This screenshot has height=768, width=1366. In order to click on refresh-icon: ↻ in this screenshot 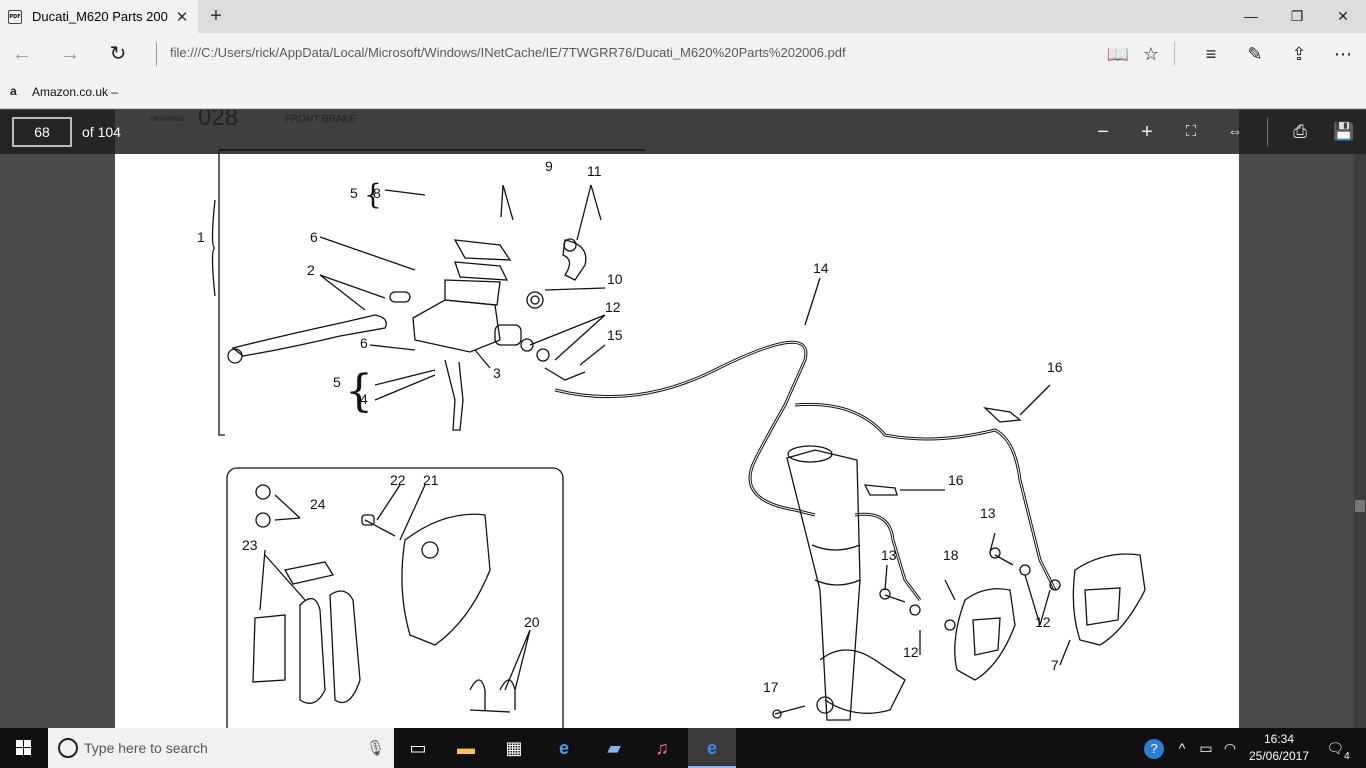, I will do `click(118, 54)`.